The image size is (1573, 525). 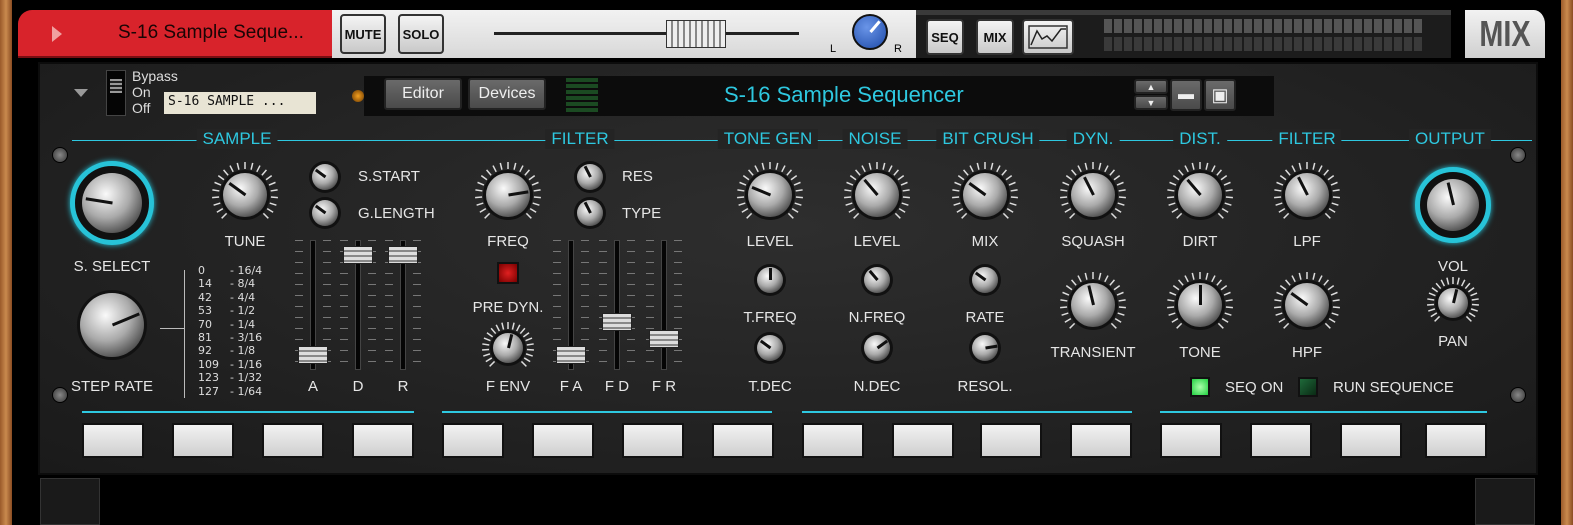 I want to click on tune-knob, so click(x=245, y=195).